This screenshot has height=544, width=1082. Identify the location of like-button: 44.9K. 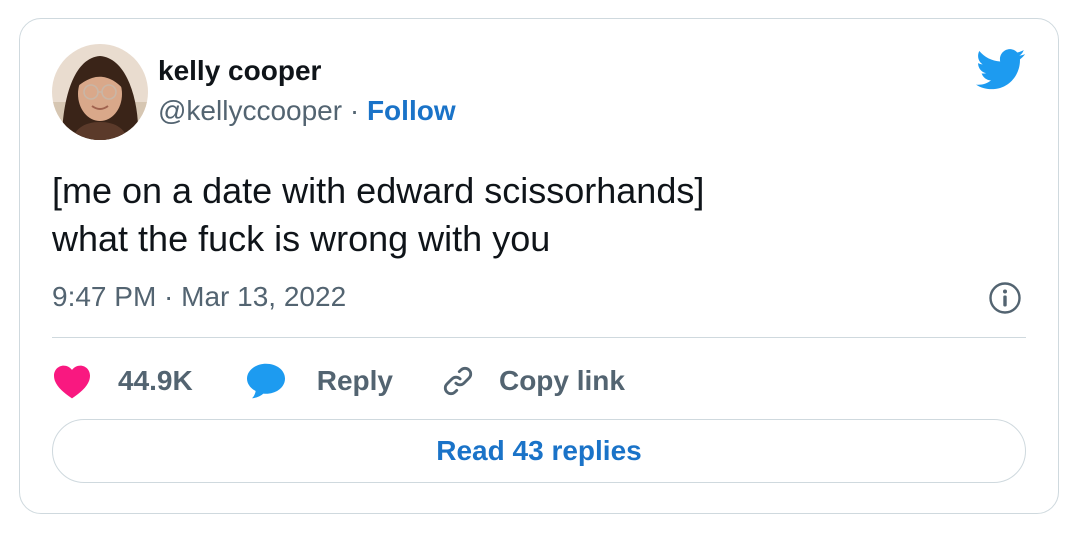
(122, 381).